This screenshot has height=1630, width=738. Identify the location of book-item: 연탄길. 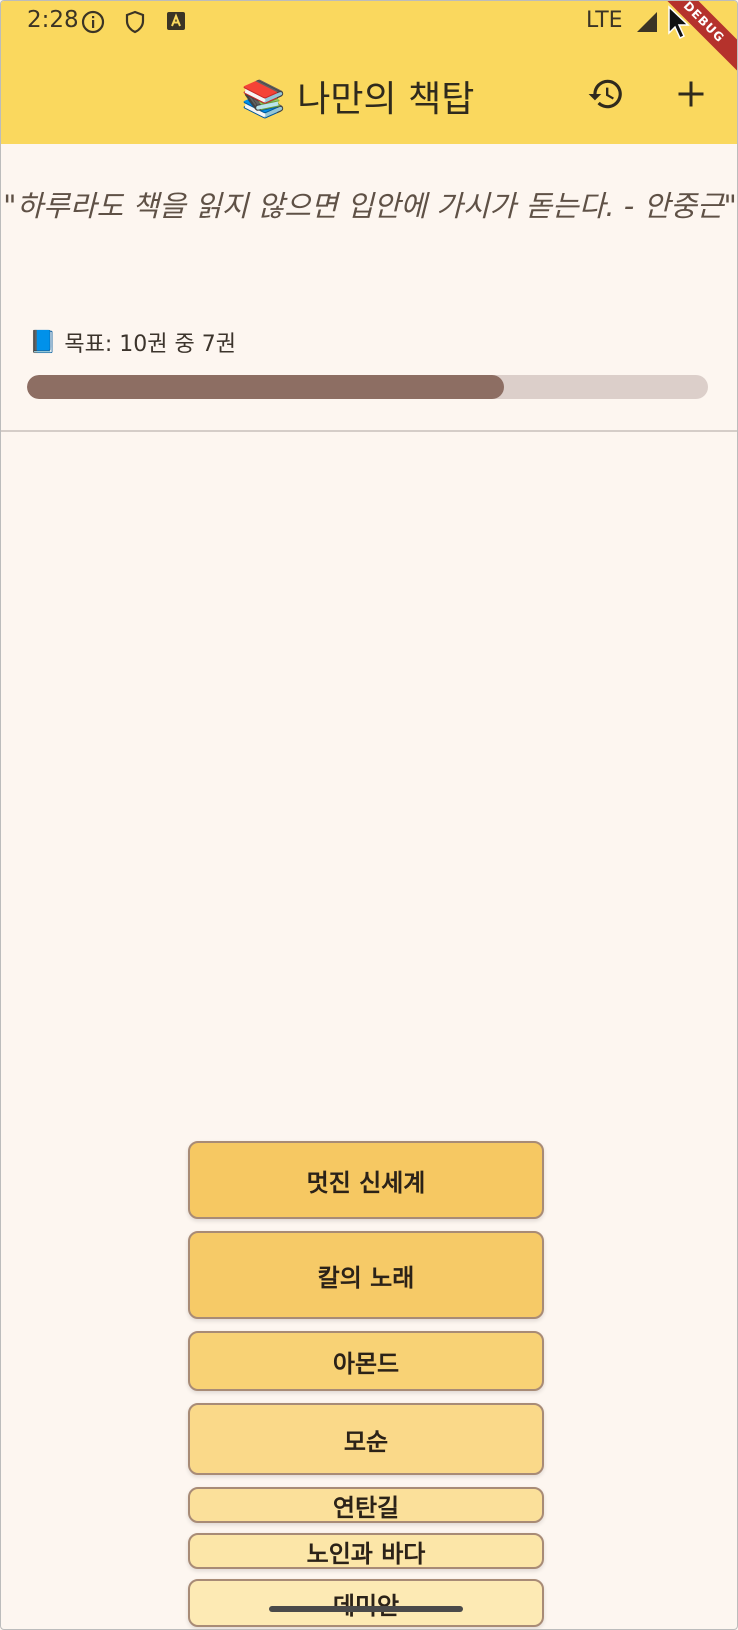
(366, 1505).